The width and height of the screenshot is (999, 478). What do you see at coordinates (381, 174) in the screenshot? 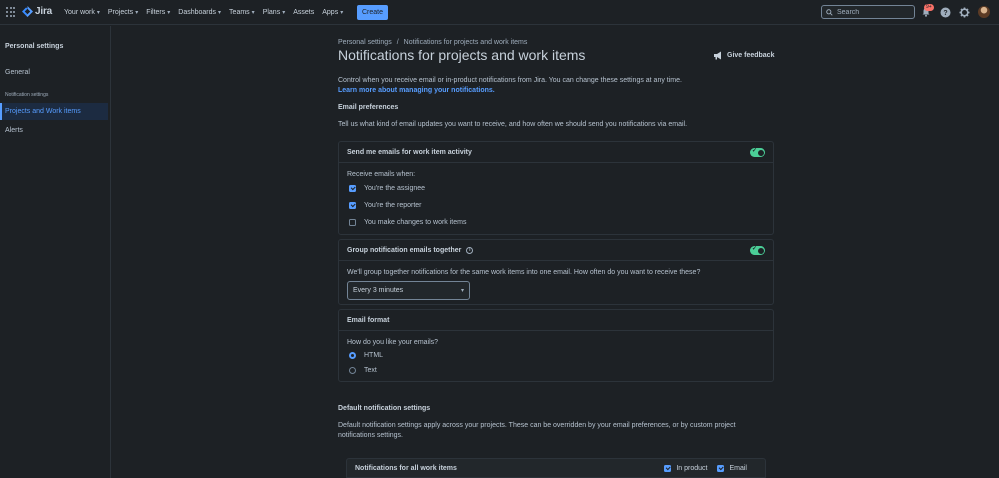
I see `receive-label: Receive emails when:` at bounding box center [381, 174].